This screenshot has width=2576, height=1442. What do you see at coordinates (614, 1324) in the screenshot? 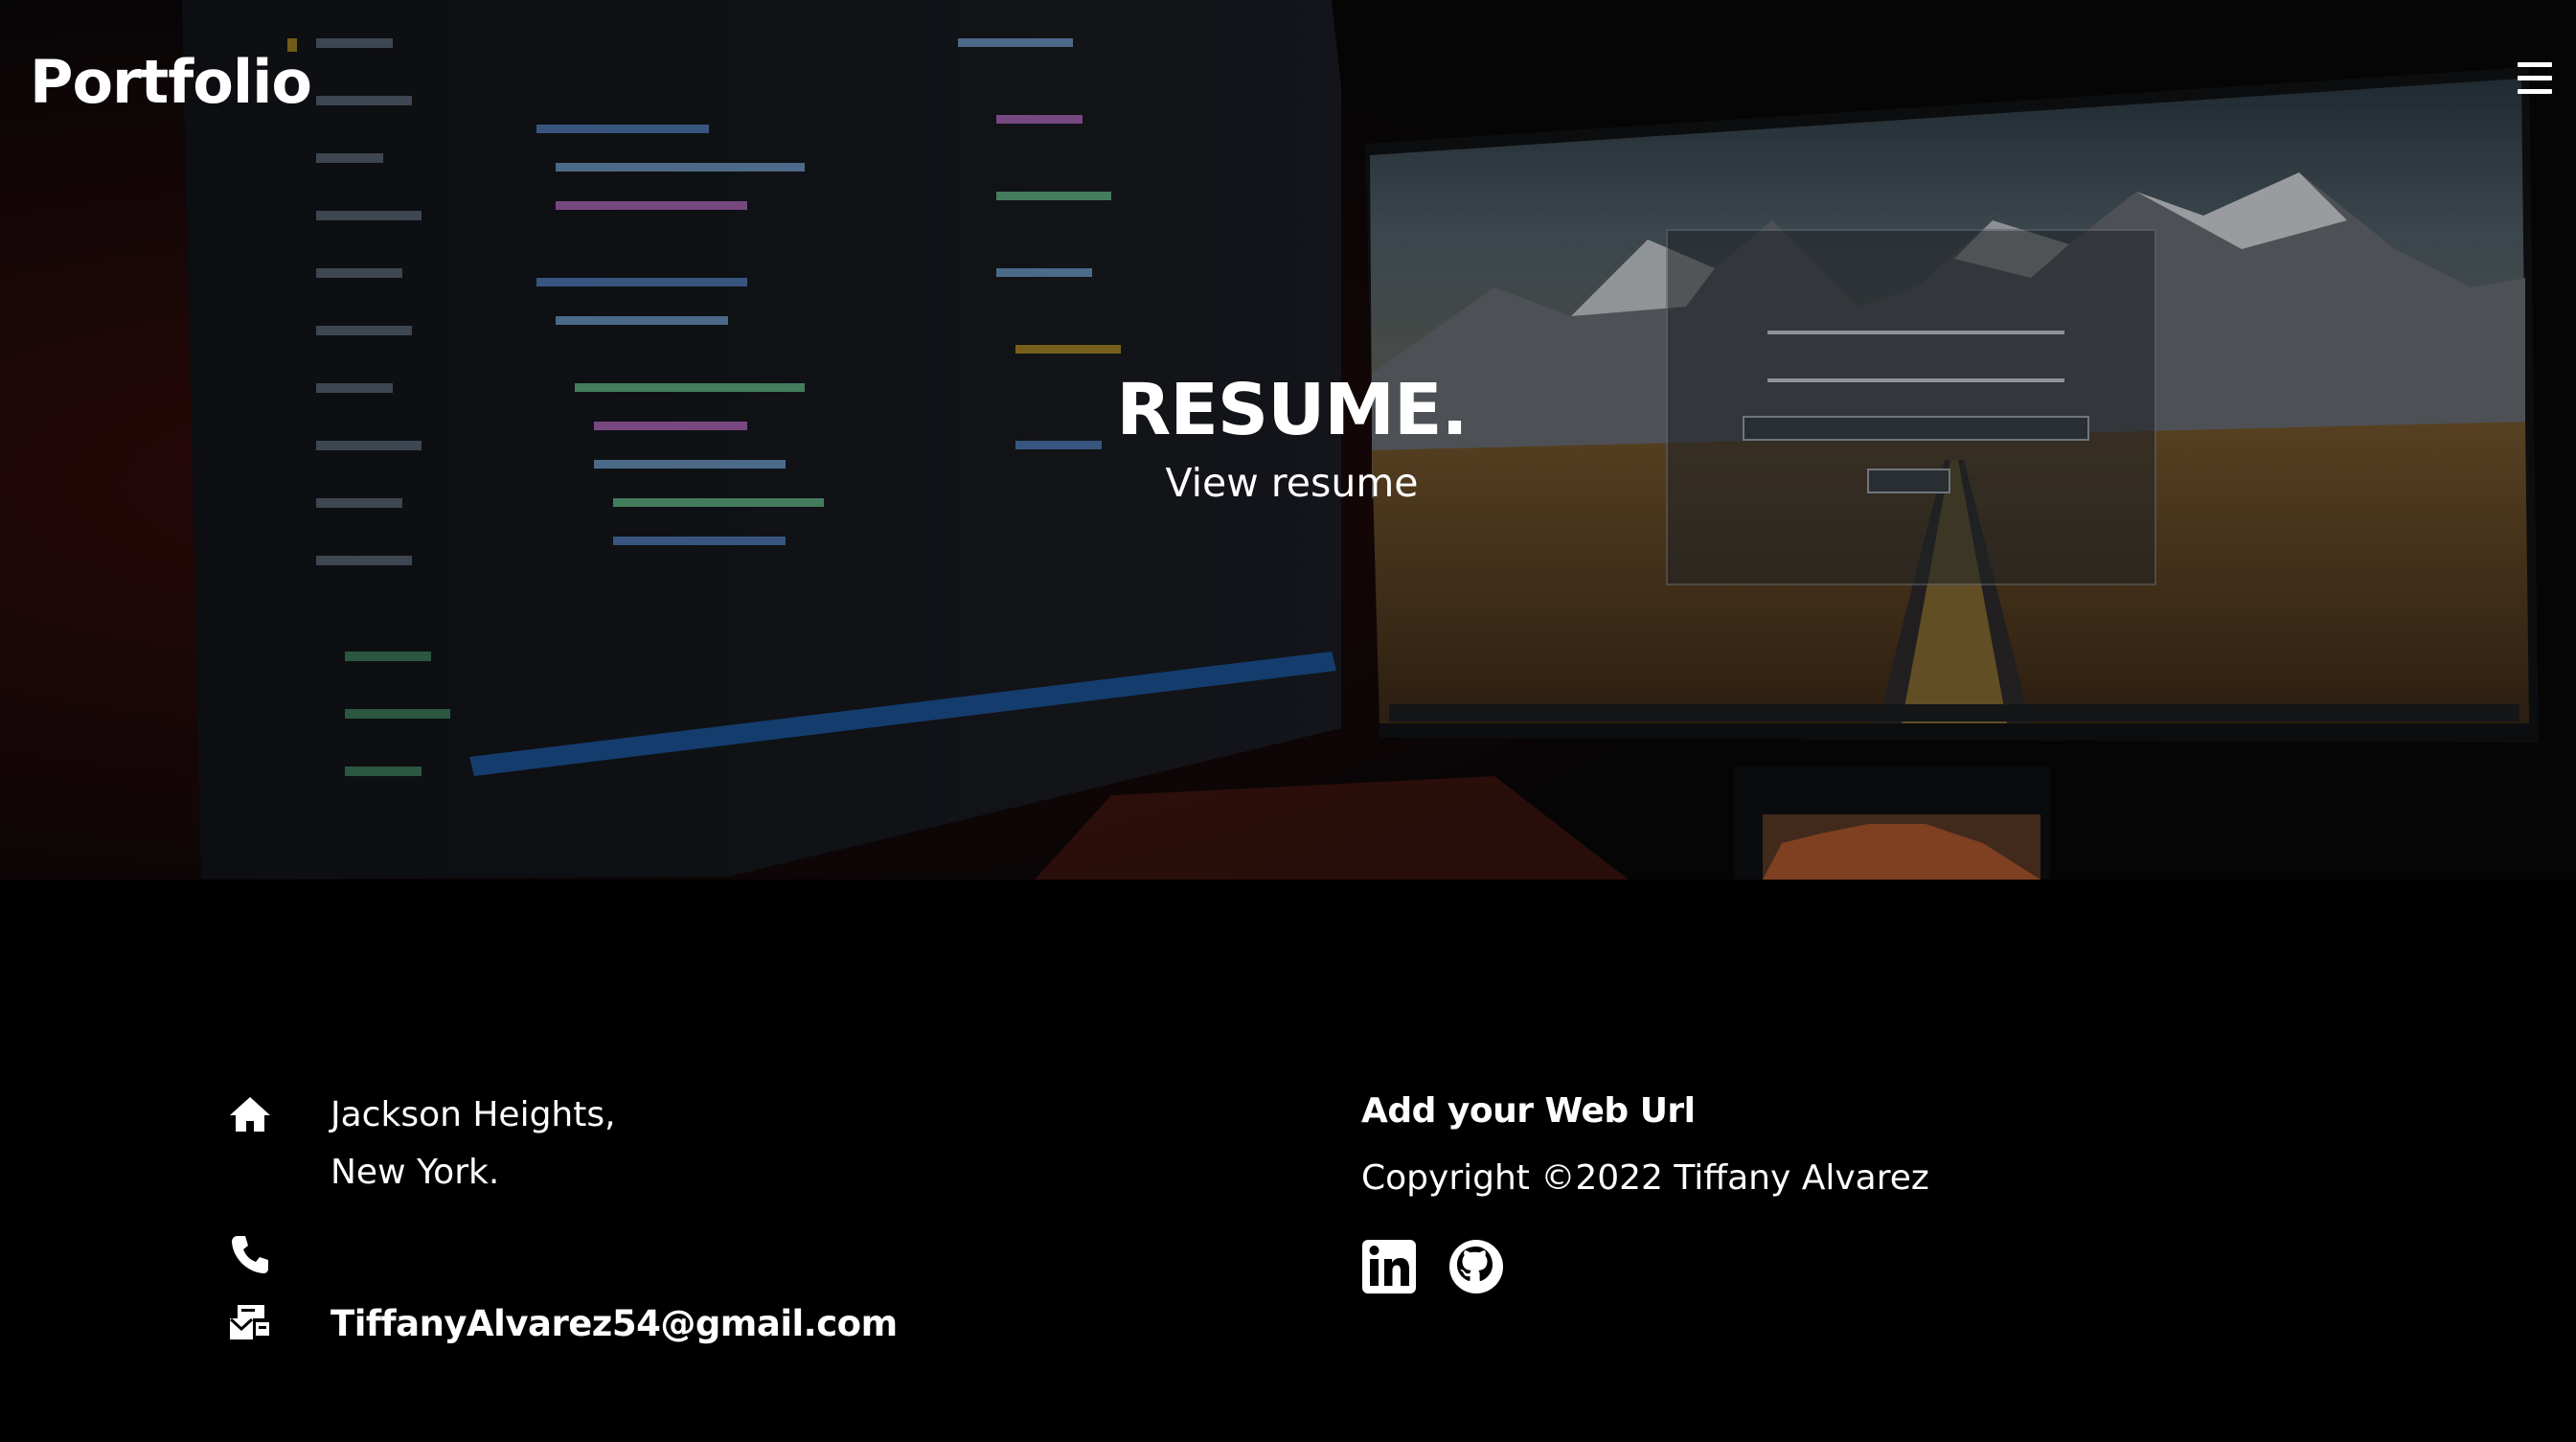
I see `email-link: TiffanyAlvarez54@gmail.com` at bounding box center [614, 1324].